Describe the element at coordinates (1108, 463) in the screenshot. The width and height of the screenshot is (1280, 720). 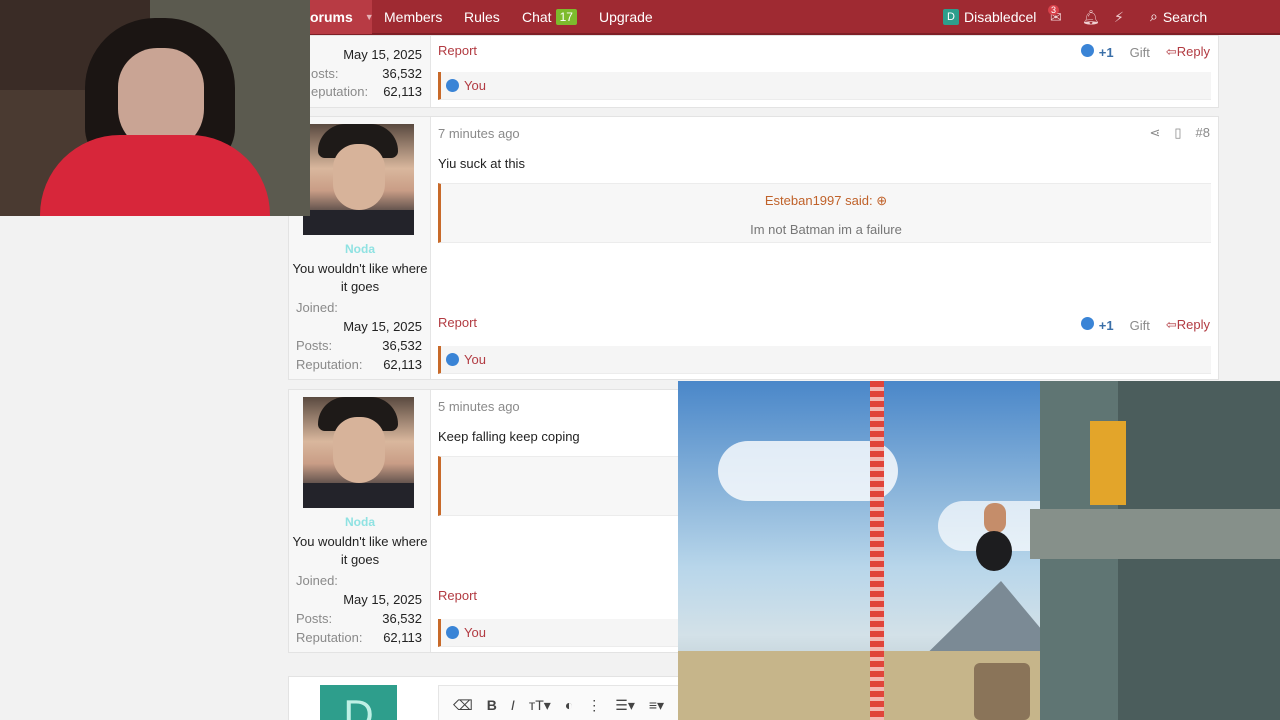
I see `yellow-panel` at that location.